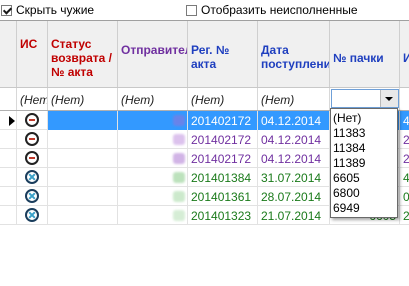 This screenshot has height=286, width=409. What do you see at coordinates (364, 148) in the screenshot?
I see `dropdown-option: 11384` at bounding box center [364, 148].